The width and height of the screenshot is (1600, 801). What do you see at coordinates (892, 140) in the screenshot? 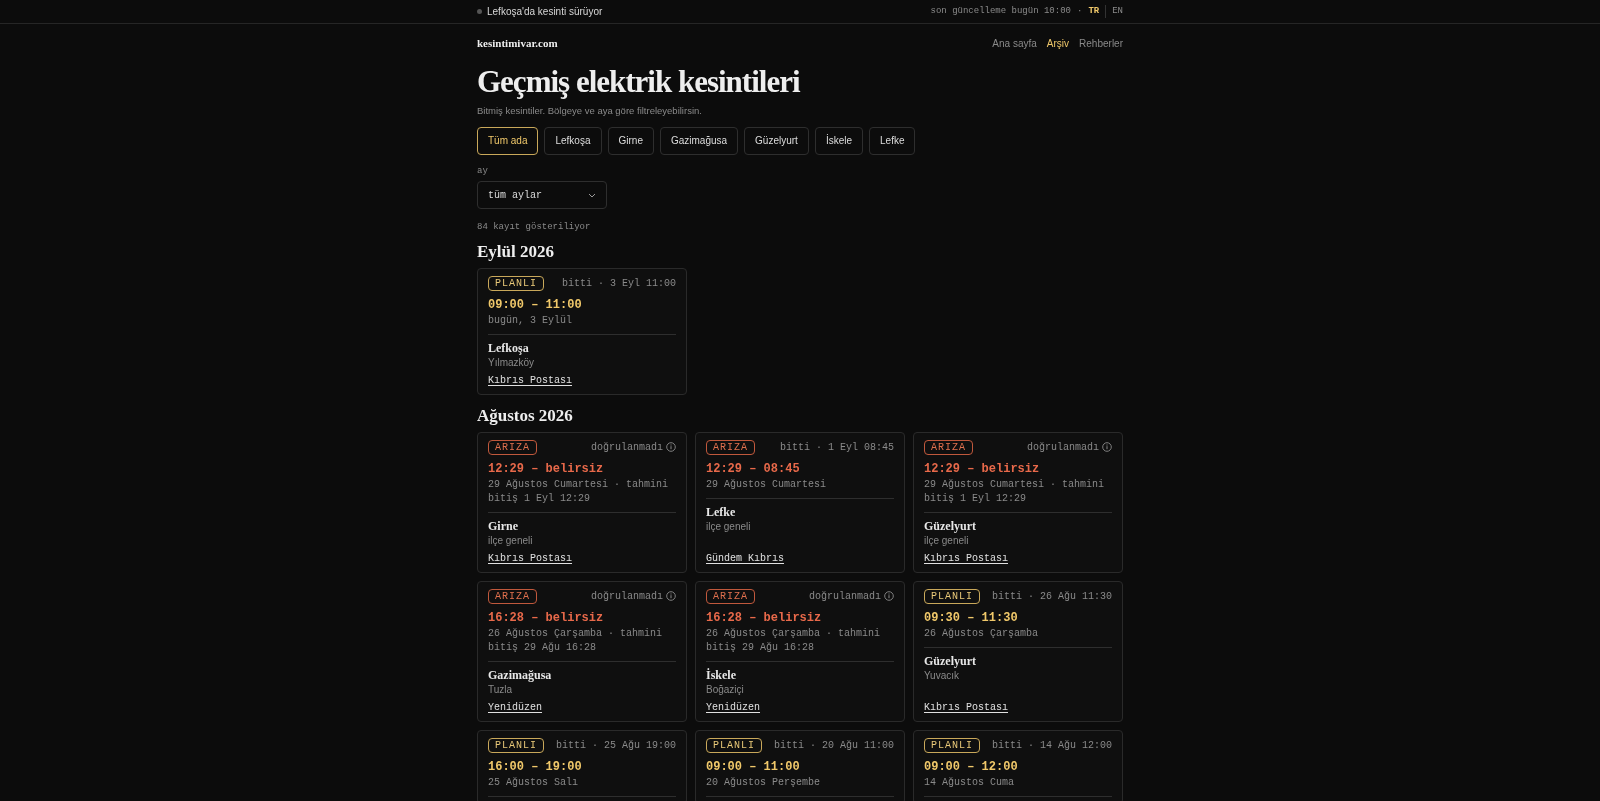
I see `region-filter-button: Lefke` at bounding box center [892, 140].